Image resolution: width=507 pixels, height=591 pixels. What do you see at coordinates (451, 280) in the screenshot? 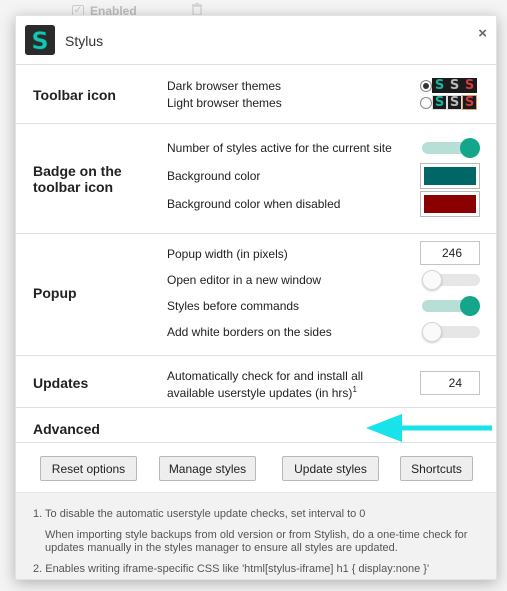
I see `editor-new-window-toggle` at bounding box center [451, 280].